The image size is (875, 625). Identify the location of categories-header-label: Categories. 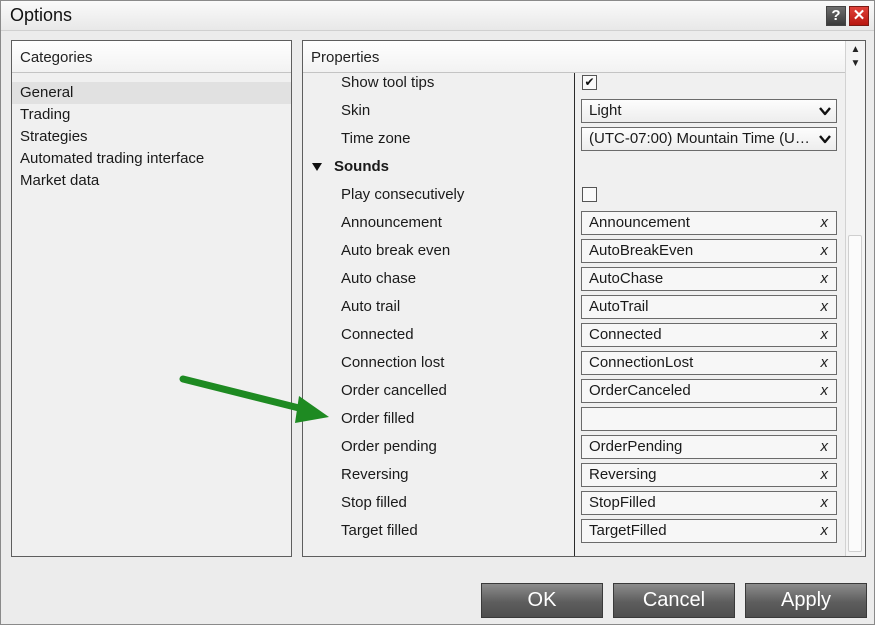
(56, 57).